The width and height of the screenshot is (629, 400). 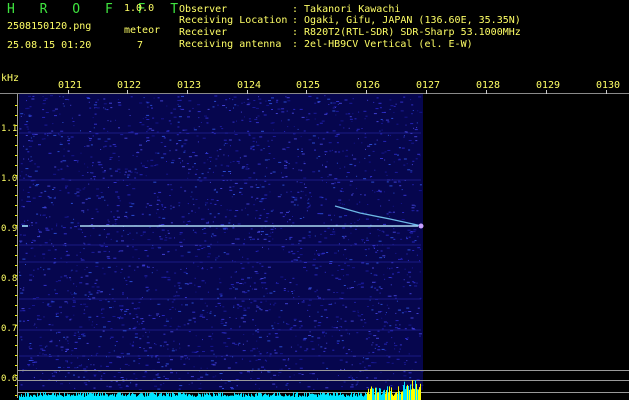 I want to click on meteor-echo-head, so click(x=421, y=226).